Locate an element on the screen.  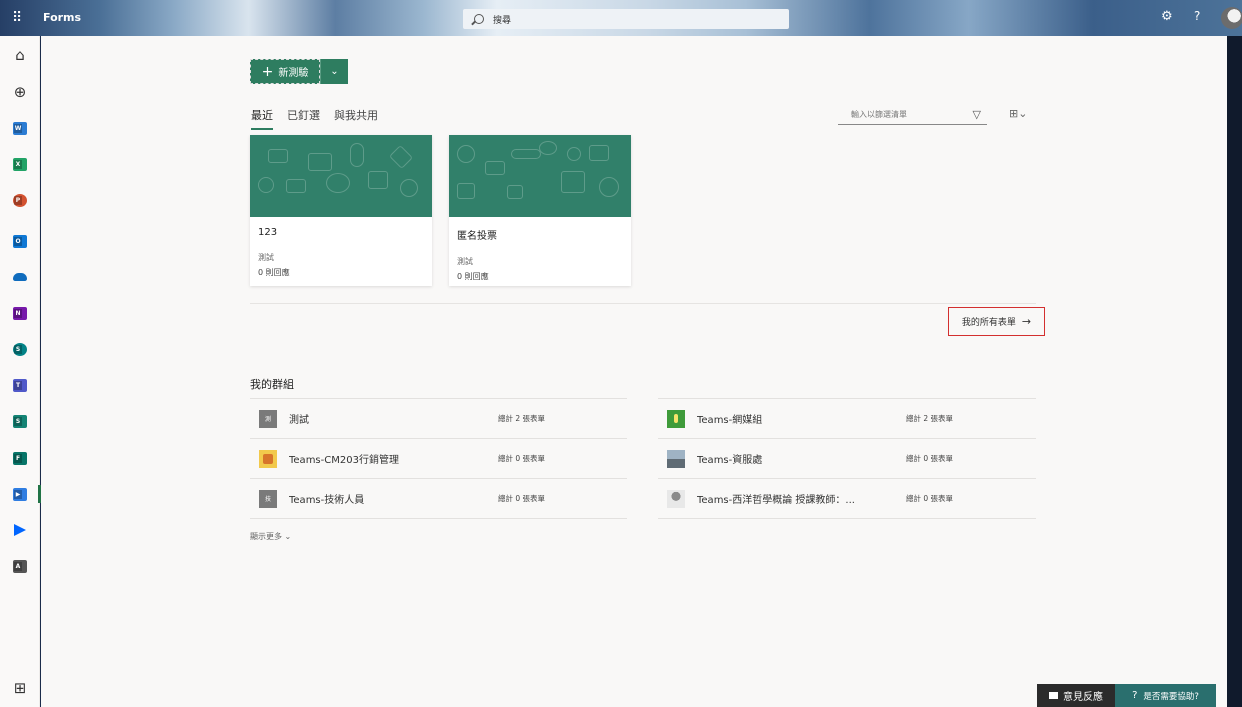
group-row: Teams-西洋哲學概論 授課教師：... 總計 0 張表單 is located at coordinates (847, 499).